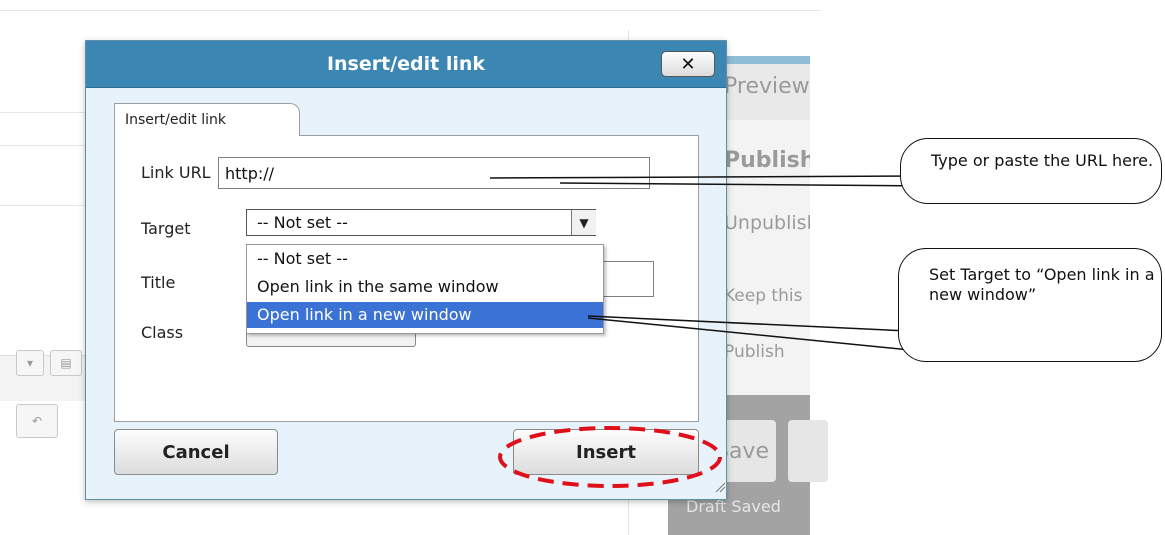  I want to click on link-url-input: http://, so click(434, 173).